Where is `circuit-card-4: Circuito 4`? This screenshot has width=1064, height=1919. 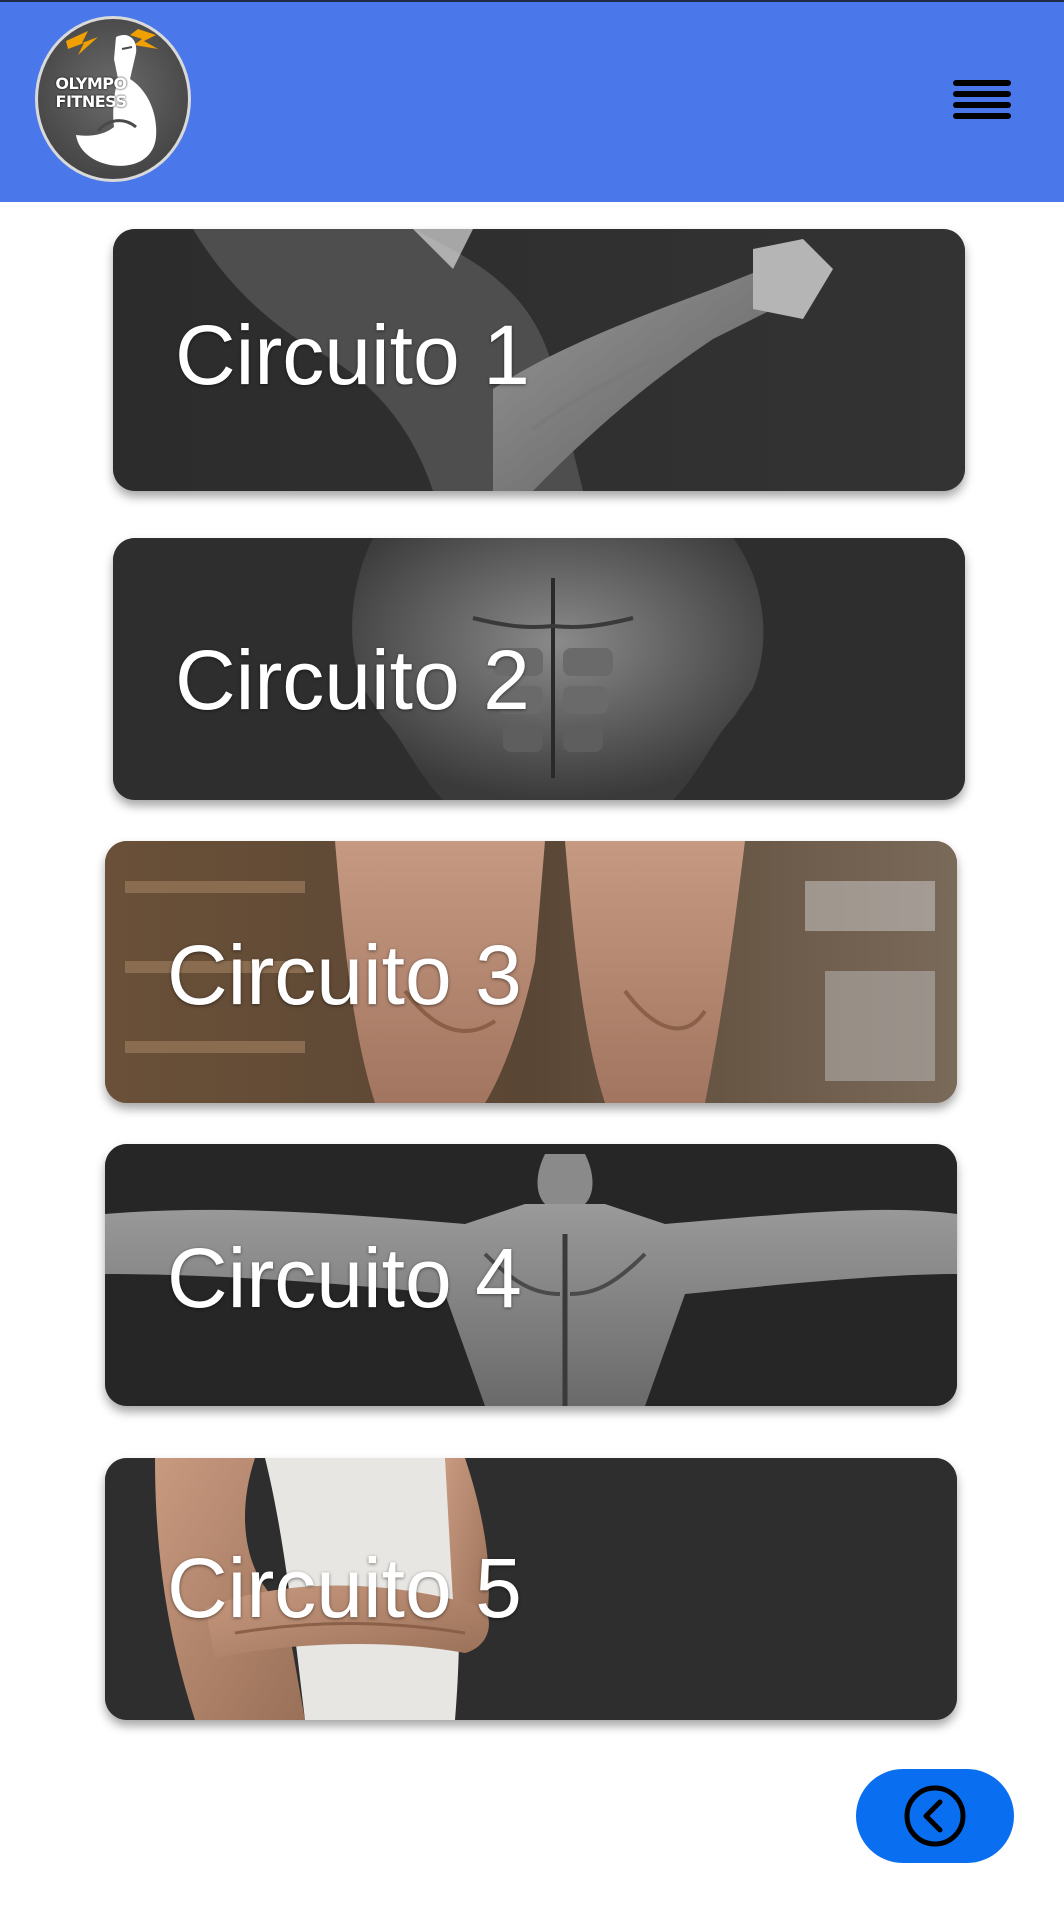 circuit-card-4: Circuito 4 is located at coordinates (531, 1275).